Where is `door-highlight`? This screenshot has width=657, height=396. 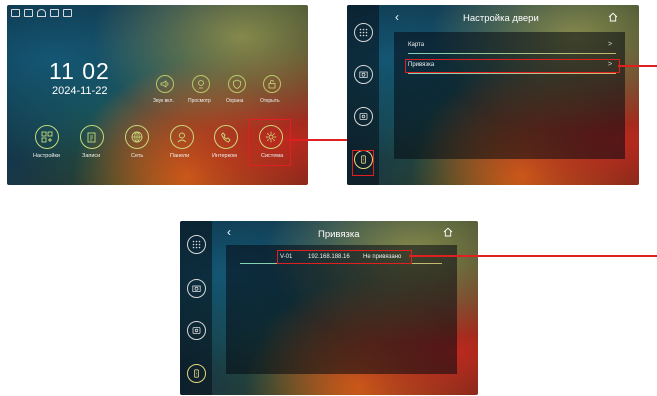 door-highlight is located at coordinates (363, 163).